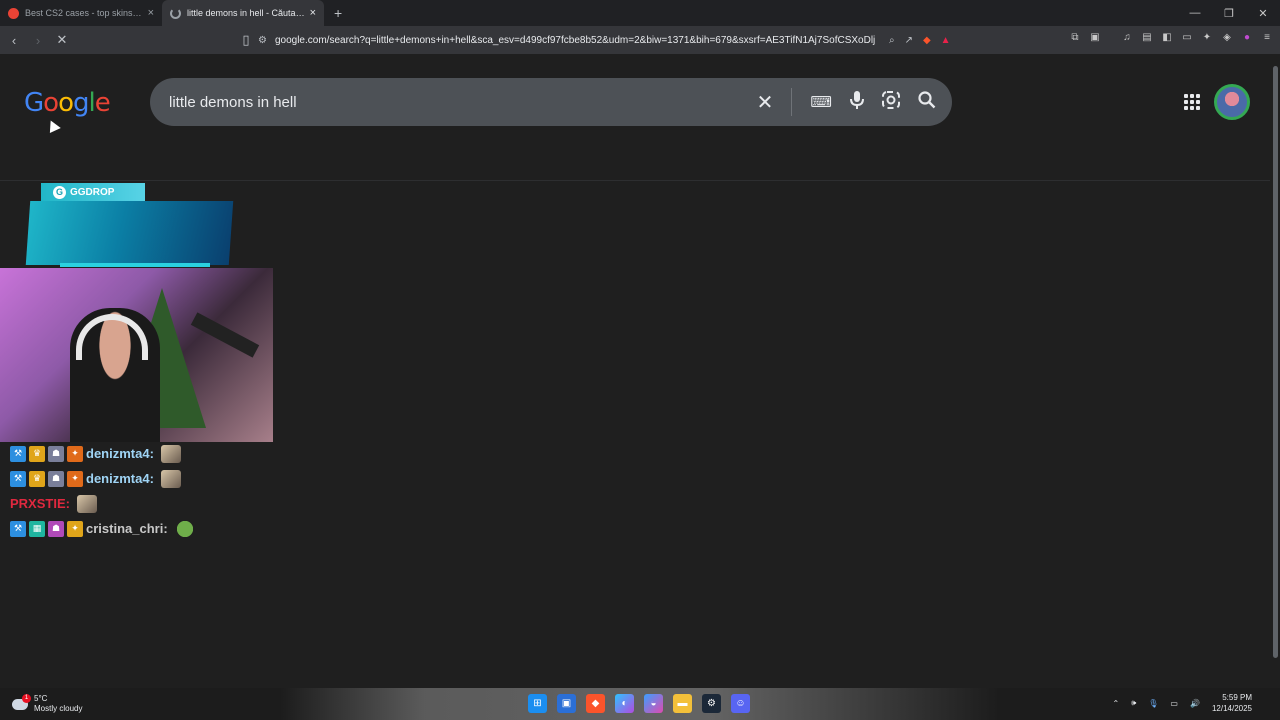  Describe the element at coordinates (1075, 37) in the screenshot. I see `extensions-icon: ⧉` at that location.